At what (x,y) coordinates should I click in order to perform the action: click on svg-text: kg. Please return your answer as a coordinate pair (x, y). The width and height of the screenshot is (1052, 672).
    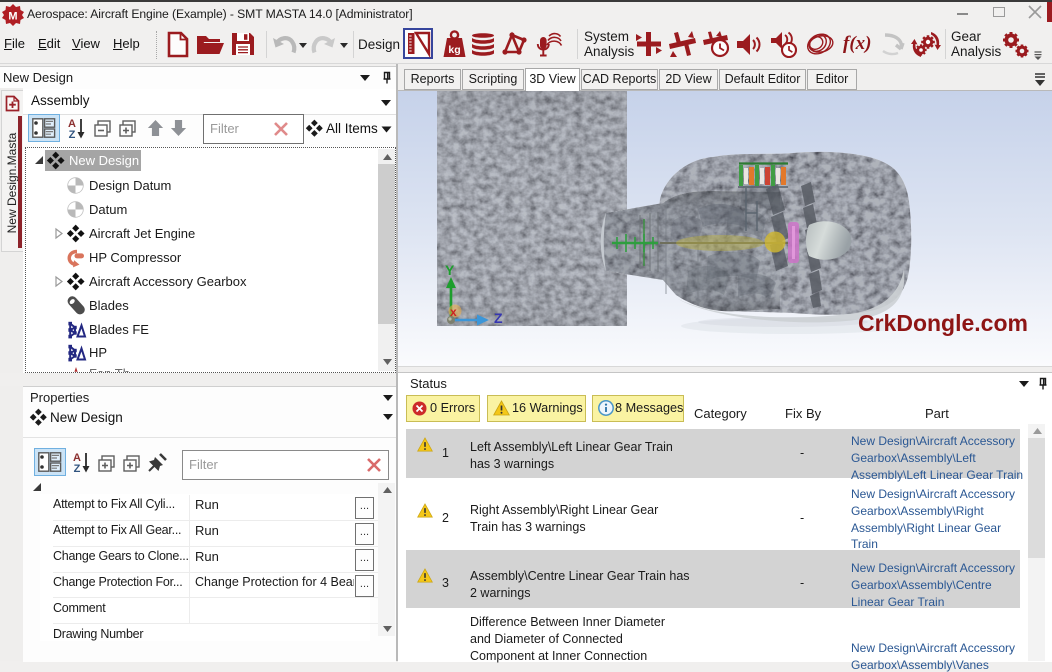
    Looking at the image, I should click on (454, 50).